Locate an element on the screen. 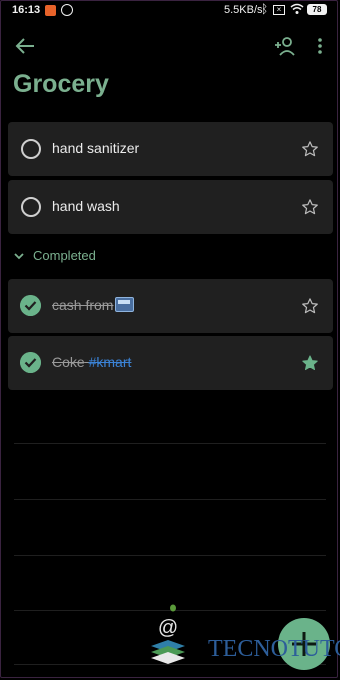 This screenshot has width=340, height=680. battery-icon: 78 is located at coordinates (317, 9).